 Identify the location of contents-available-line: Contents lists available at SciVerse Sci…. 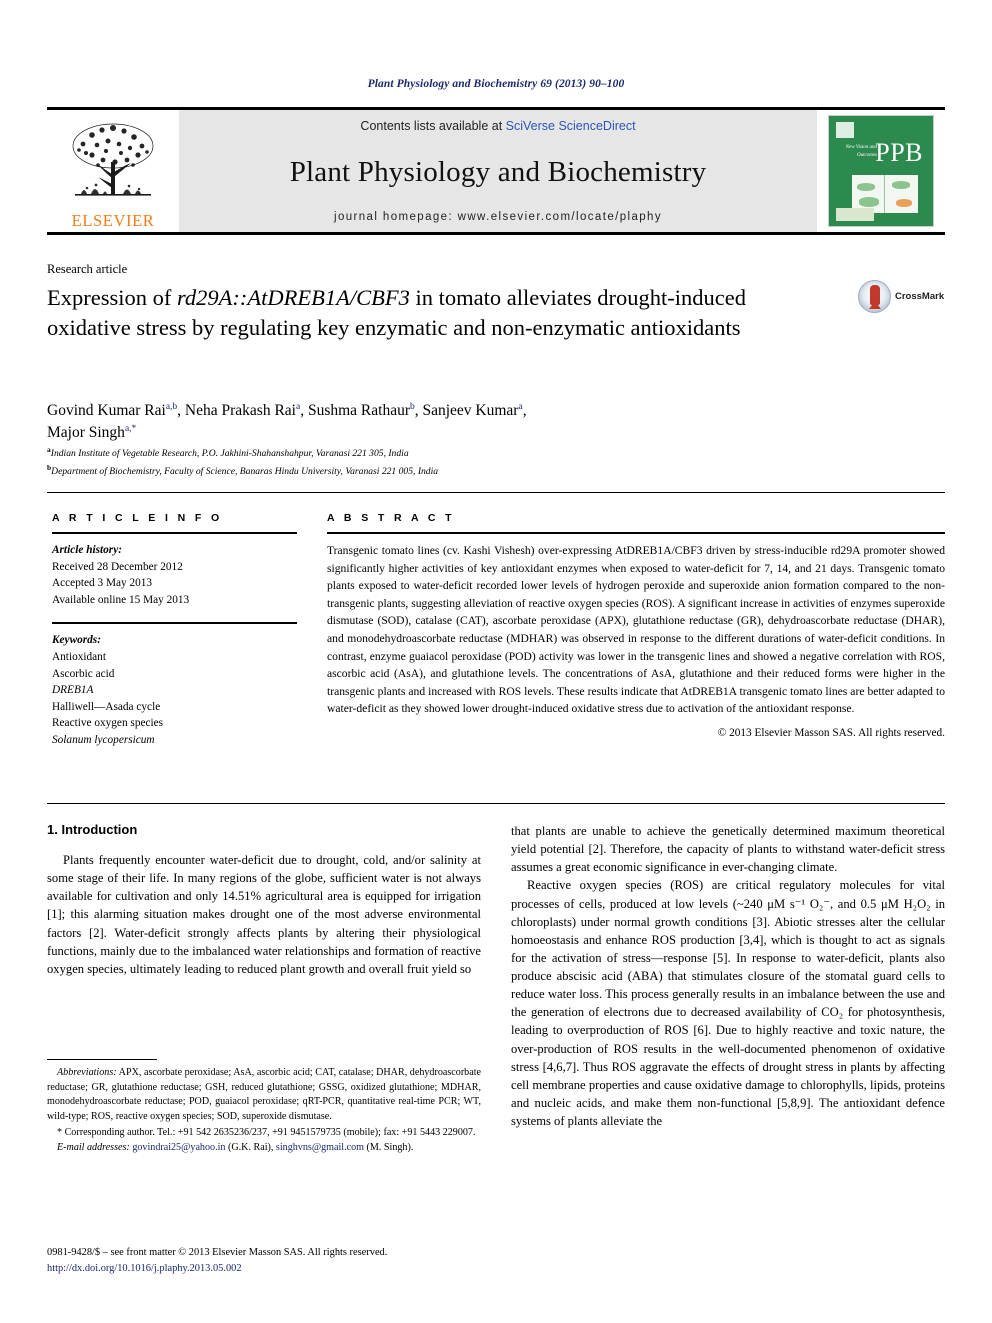
(497, 126).